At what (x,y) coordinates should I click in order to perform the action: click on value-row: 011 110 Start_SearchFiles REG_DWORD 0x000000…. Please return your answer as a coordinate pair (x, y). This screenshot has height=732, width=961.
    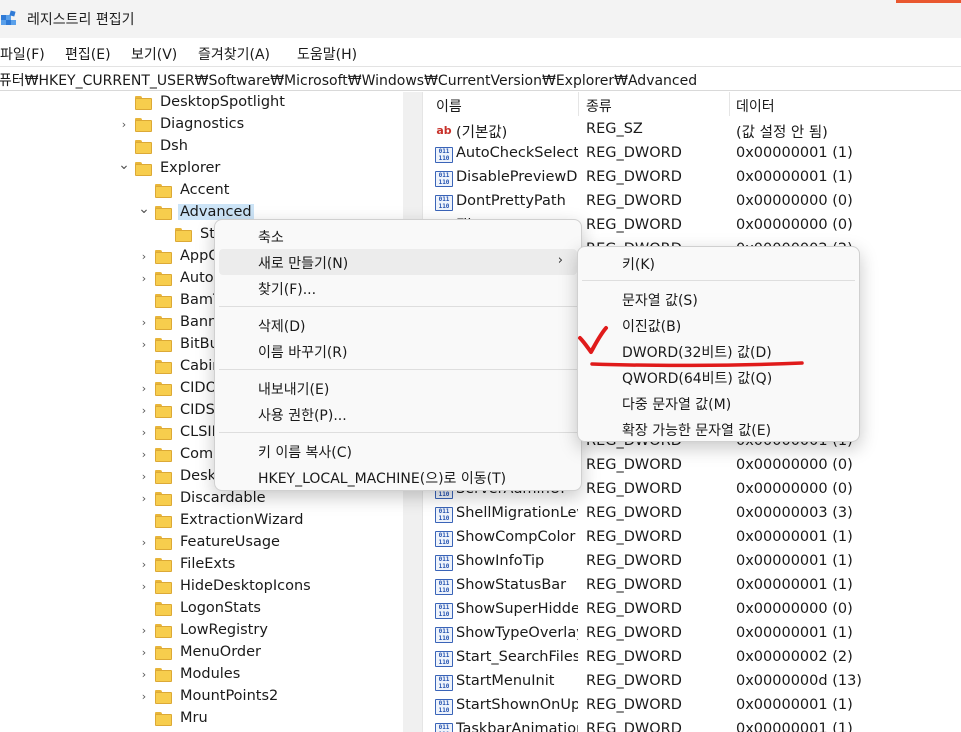
    Looking at the image, I should click on (695, 659).